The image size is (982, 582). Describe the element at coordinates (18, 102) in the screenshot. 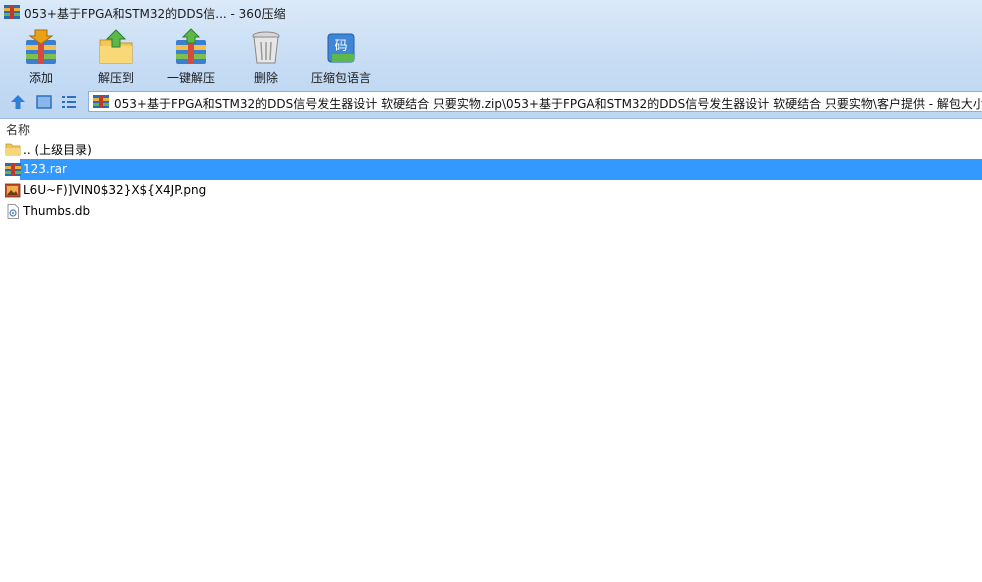

I see `up-arrow-icon` at that location.